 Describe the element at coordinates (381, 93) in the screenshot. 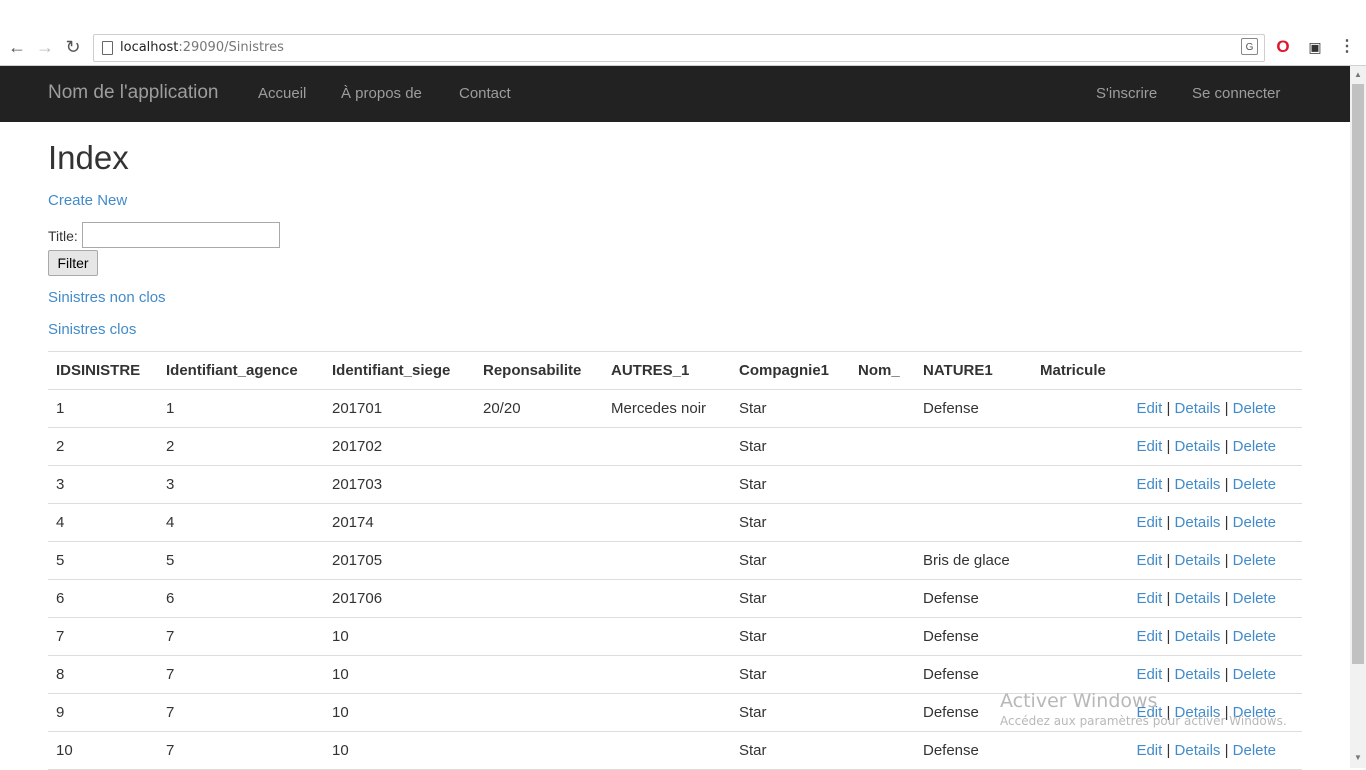

I see `nav-a-propos: À propos de` at that location.